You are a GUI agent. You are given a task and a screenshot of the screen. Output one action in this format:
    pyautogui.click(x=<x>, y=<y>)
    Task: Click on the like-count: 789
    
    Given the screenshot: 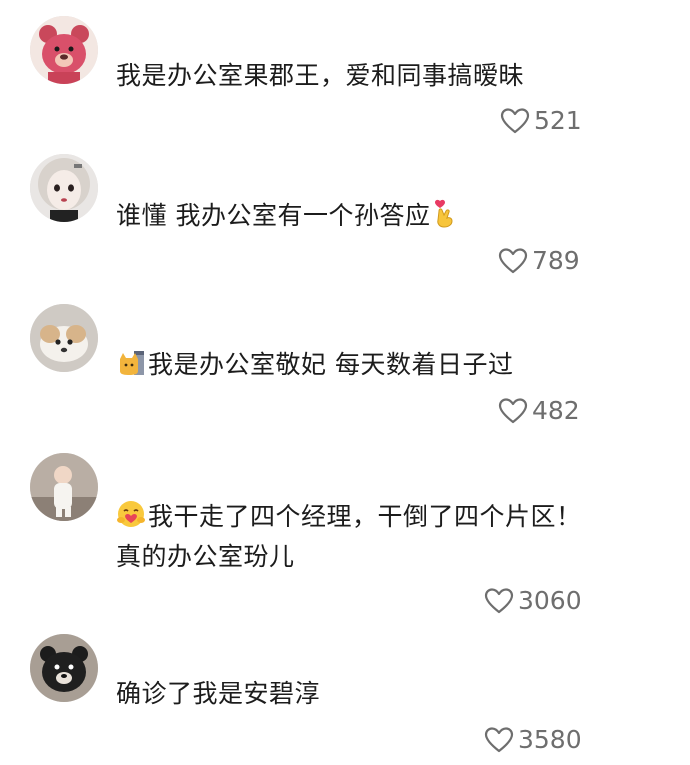 What is the action you would take?
    pyautogui.click(x=556, y=260)
    